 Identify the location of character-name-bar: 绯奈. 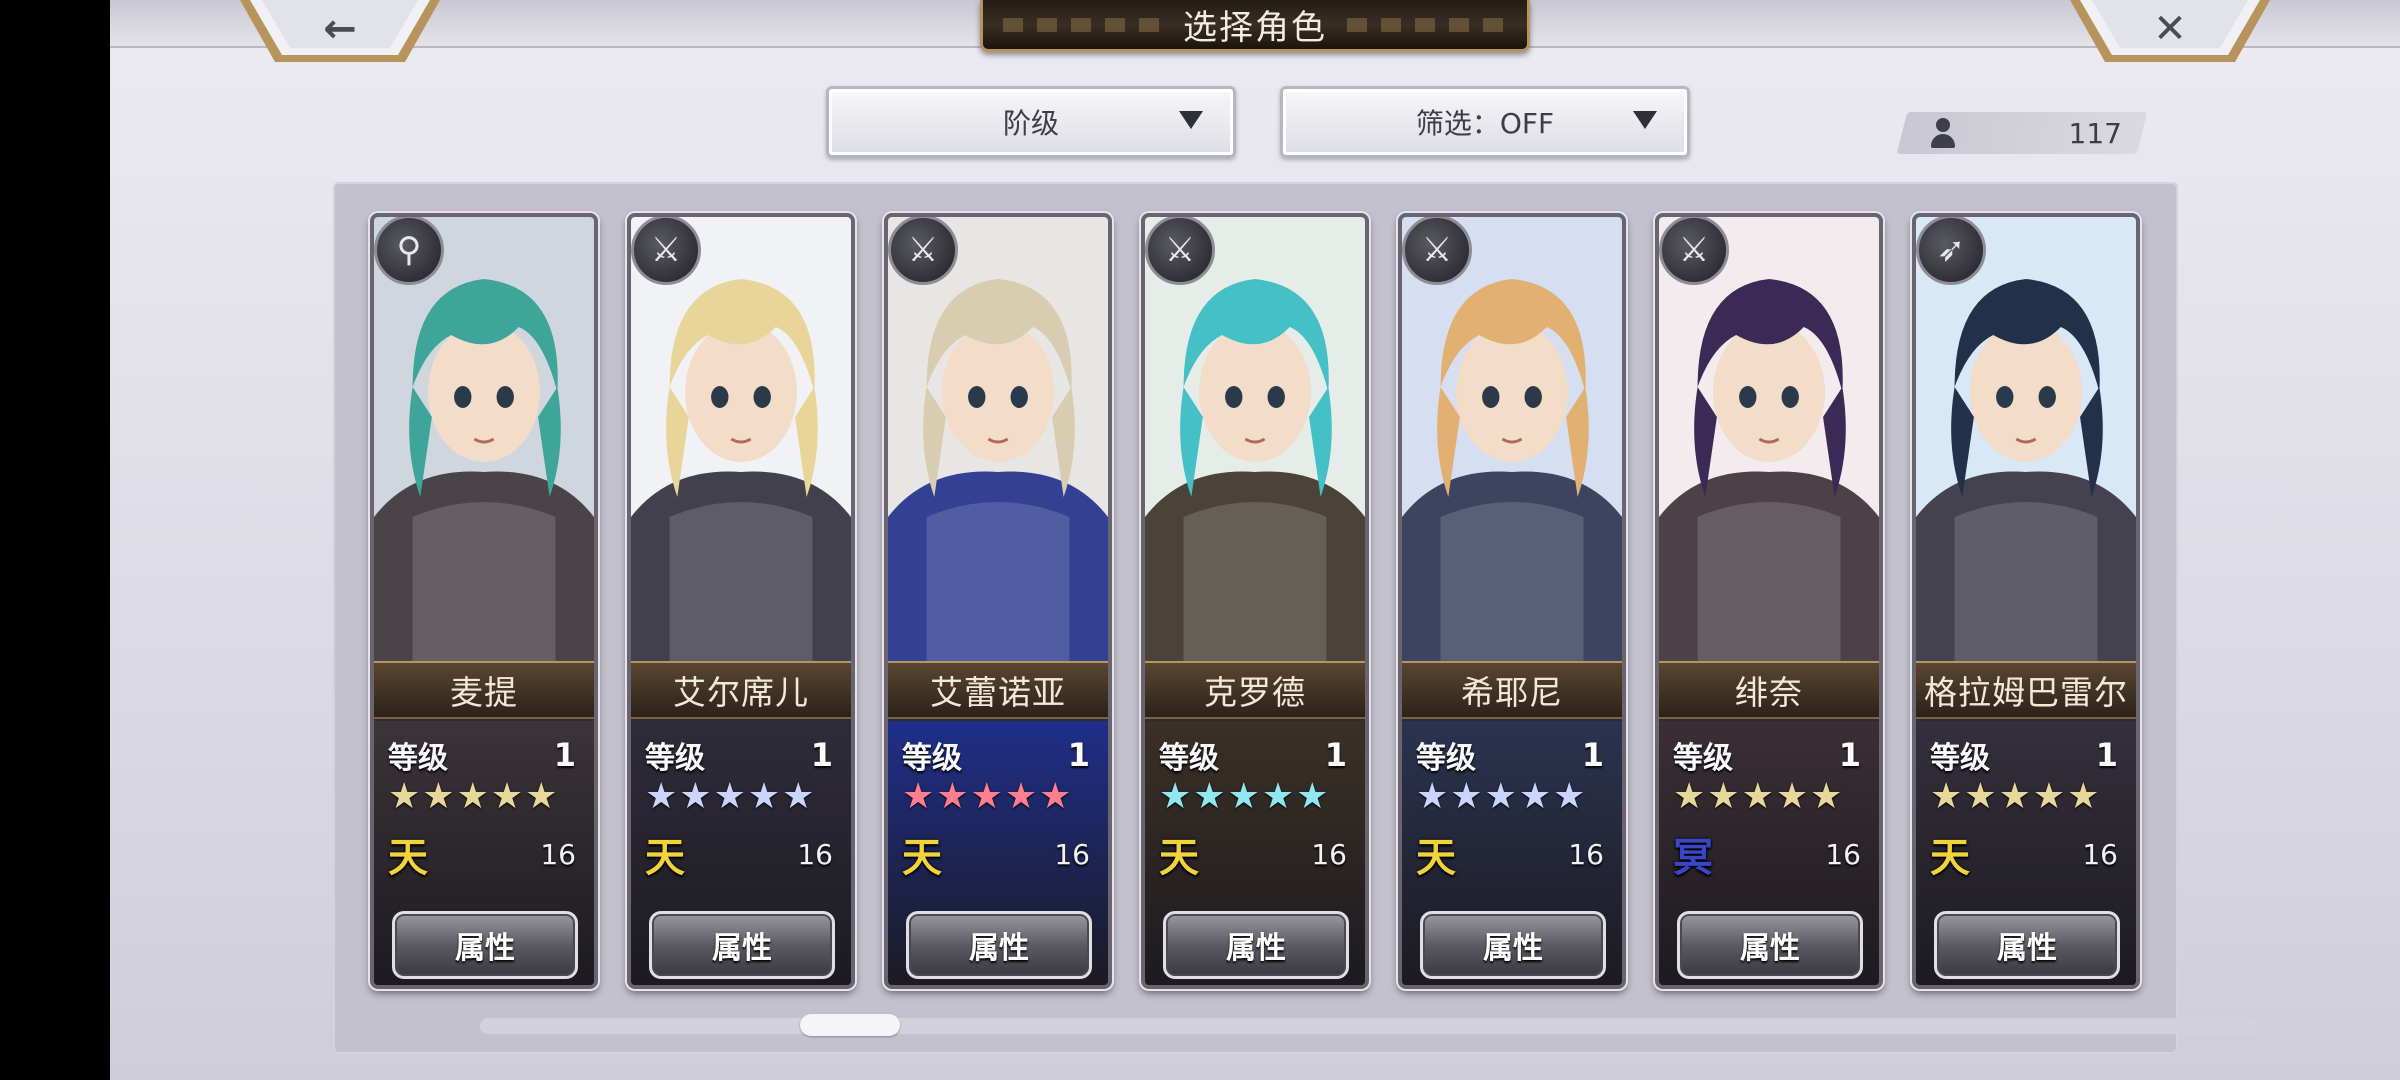
(1769, 690).